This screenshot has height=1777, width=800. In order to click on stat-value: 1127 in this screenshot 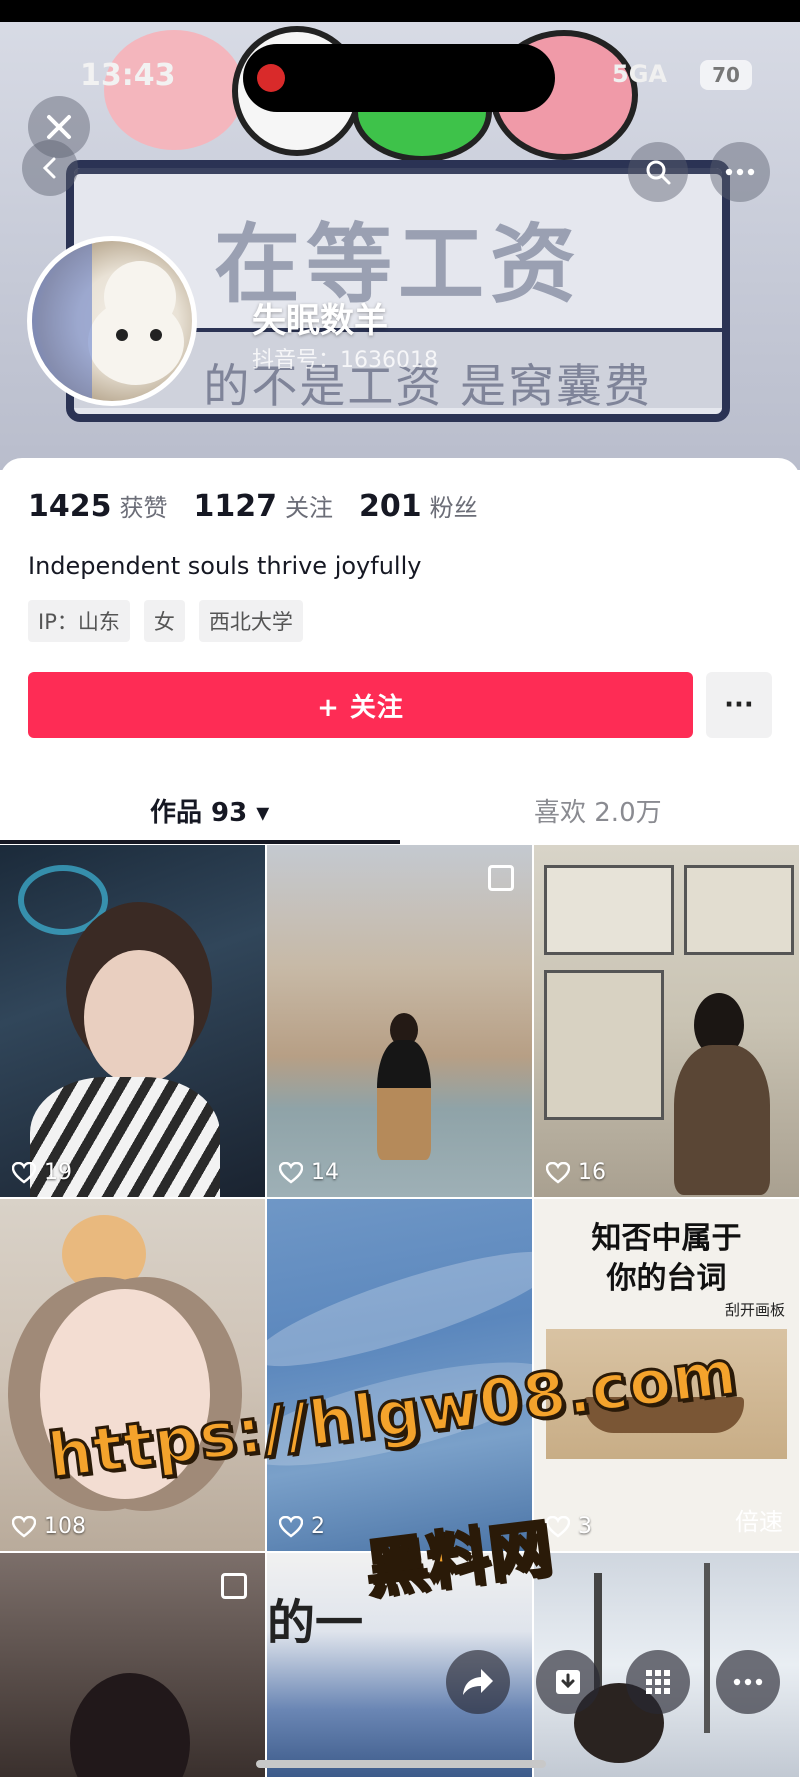, I will do `click(235, 506)`.